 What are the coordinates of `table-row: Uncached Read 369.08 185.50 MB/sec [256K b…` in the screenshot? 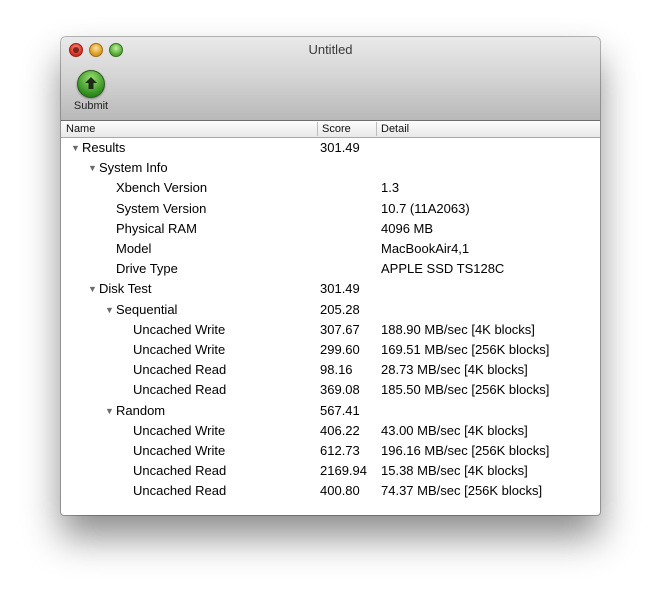 It's located at (330, 390).